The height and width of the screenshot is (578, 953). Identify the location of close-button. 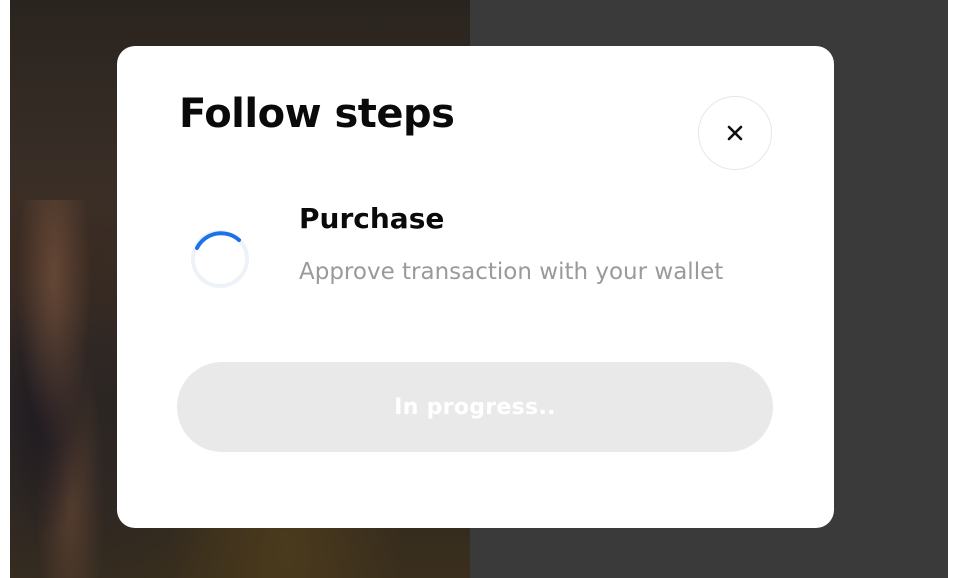
(735, 133).